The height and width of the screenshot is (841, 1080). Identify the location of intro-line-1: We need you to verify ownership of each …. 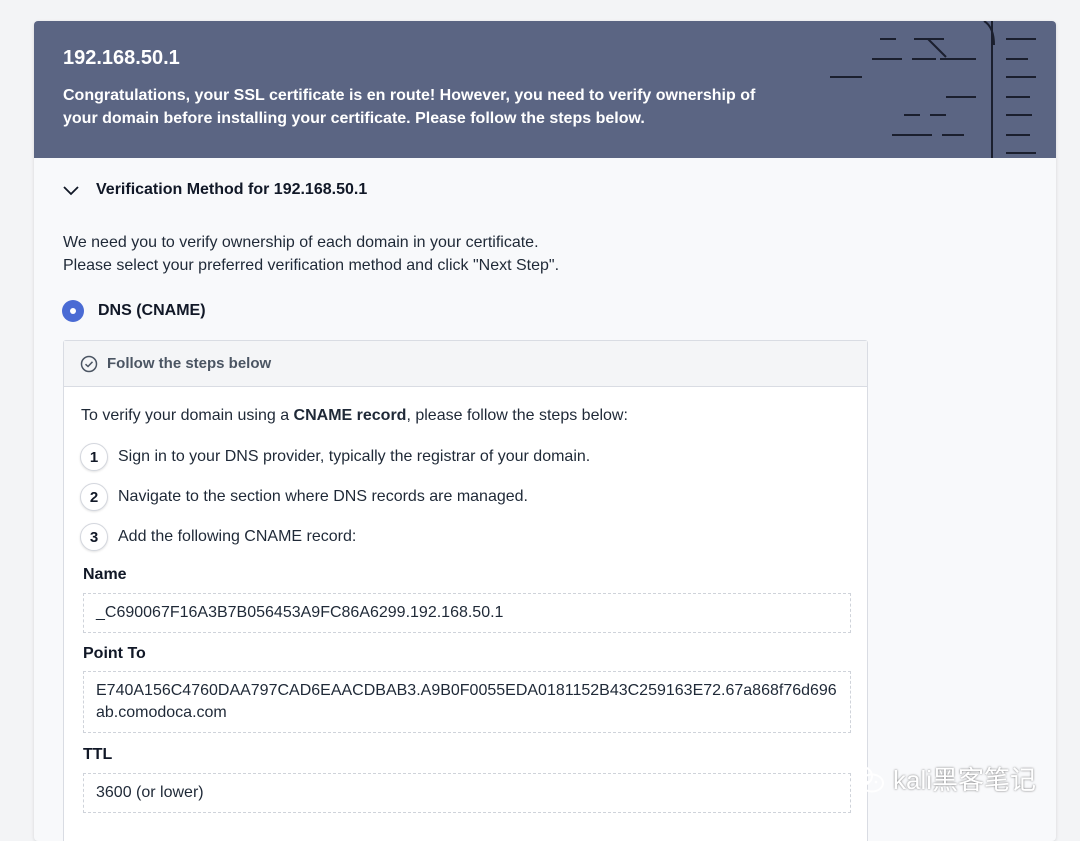
(301, 242).